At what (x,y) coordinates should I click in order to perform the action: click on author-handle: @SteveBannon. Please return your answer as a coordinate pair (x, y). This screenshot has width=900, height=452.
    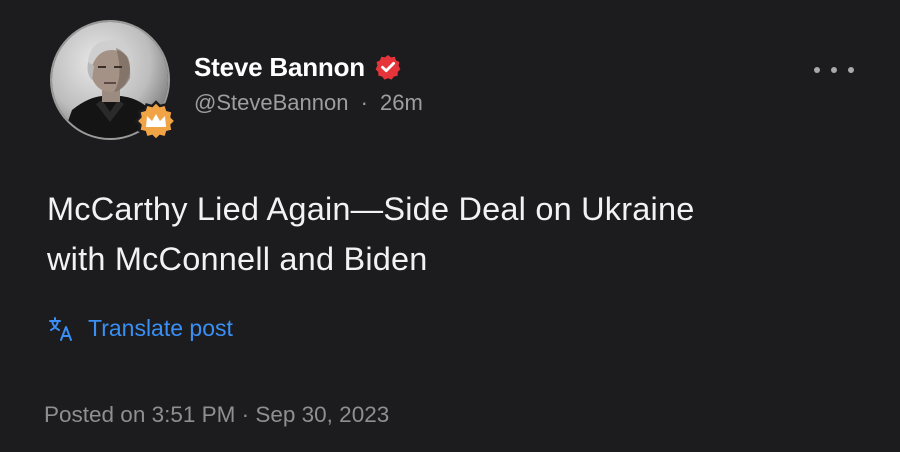
    Looking at the image, I should click on (271, 102).